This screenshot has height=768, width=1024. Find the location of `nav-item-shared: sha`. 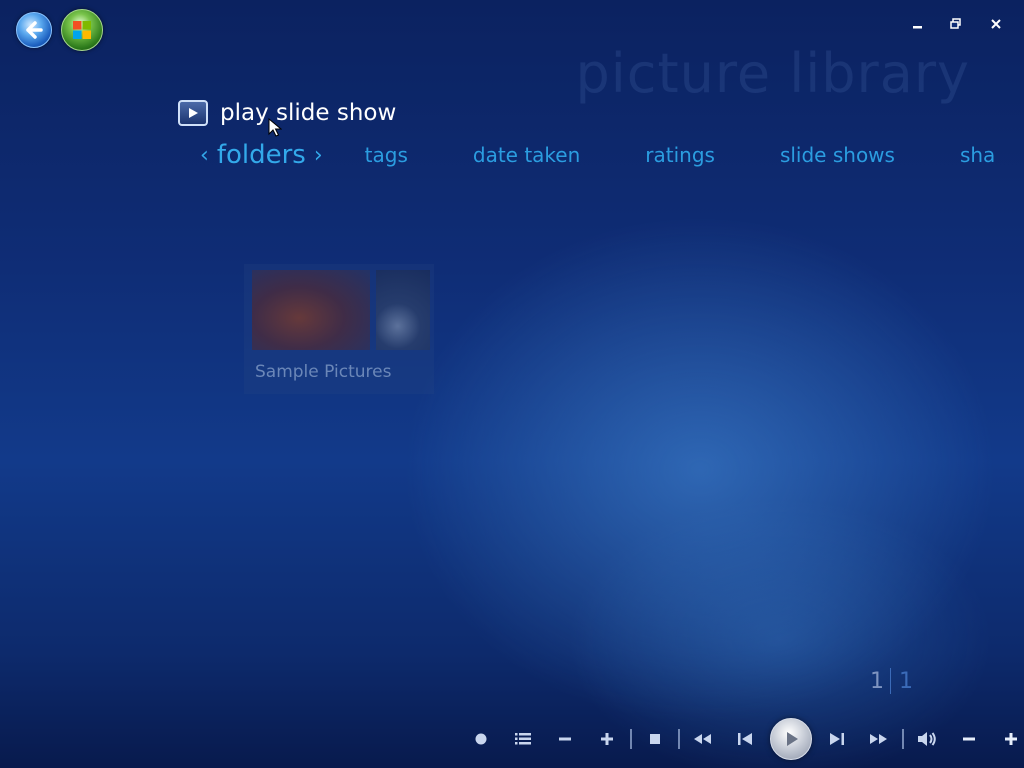

nav-item-shared: sha is located at coordinates (977, 155).